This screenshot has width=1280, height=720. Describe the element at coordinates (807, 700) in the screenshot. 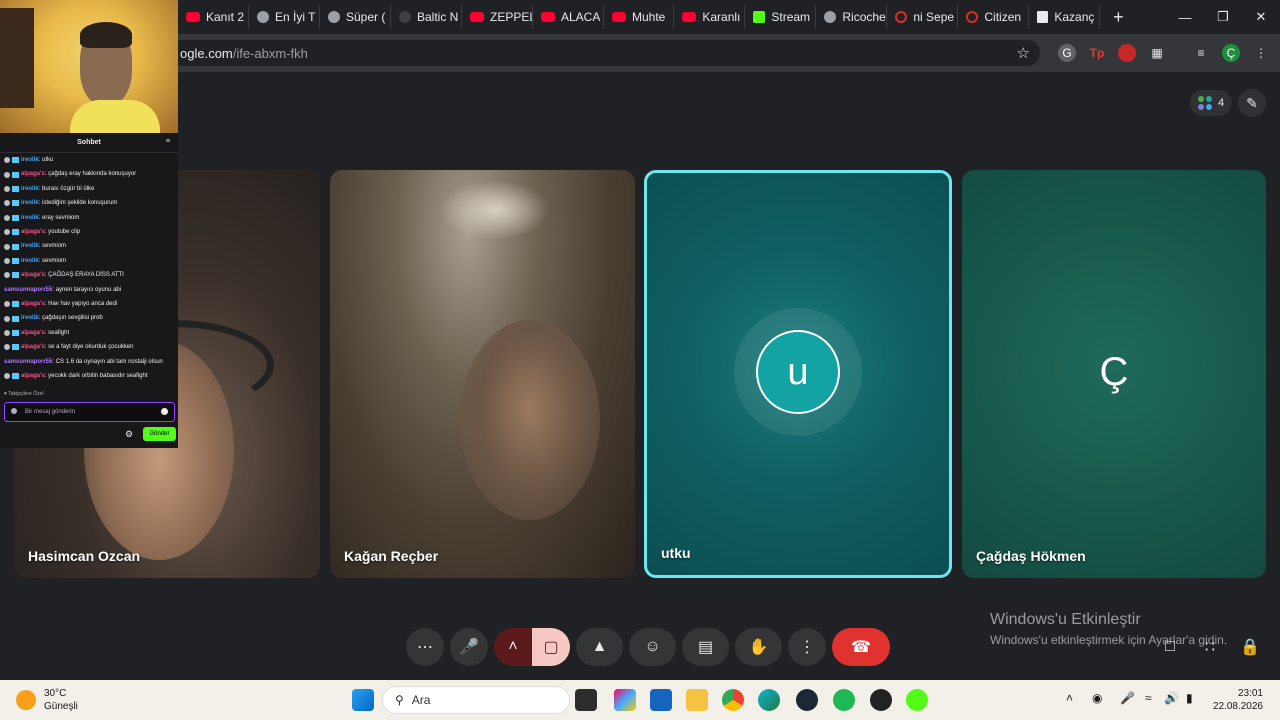

I see `steam-icon` at that location.